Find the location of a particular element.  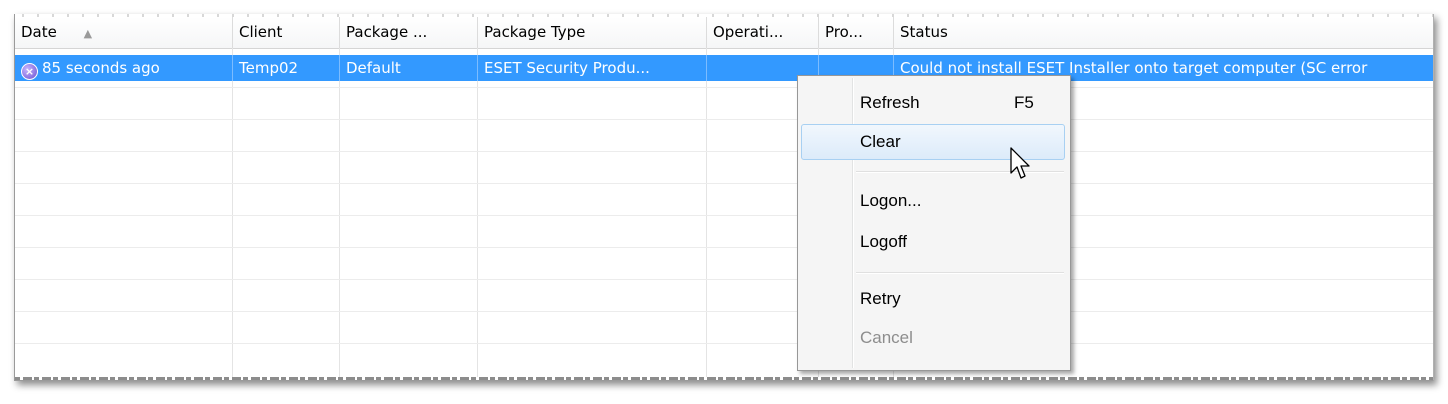

error-circle-icon: × is located at coordinates (29, 71).